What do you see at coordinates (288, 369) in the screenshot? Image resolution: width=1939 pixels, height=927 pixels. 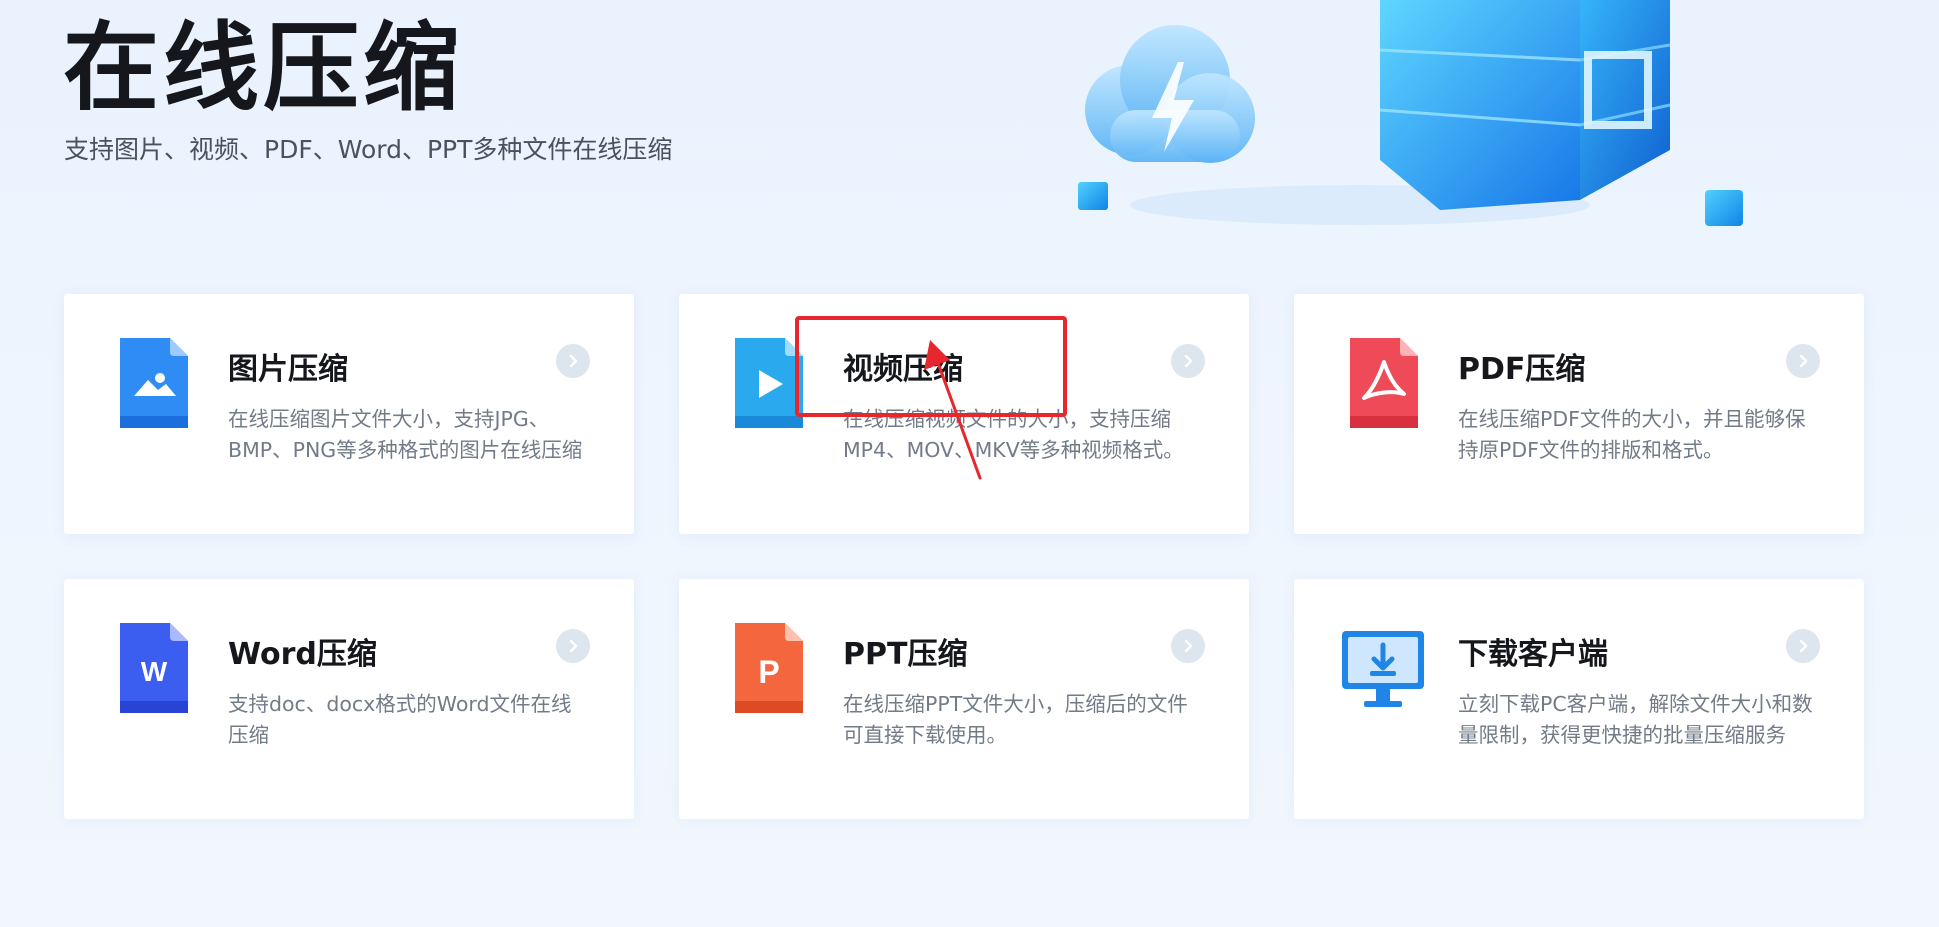 I see `card-title: 图片压缩` at bounding box center [288, 369].